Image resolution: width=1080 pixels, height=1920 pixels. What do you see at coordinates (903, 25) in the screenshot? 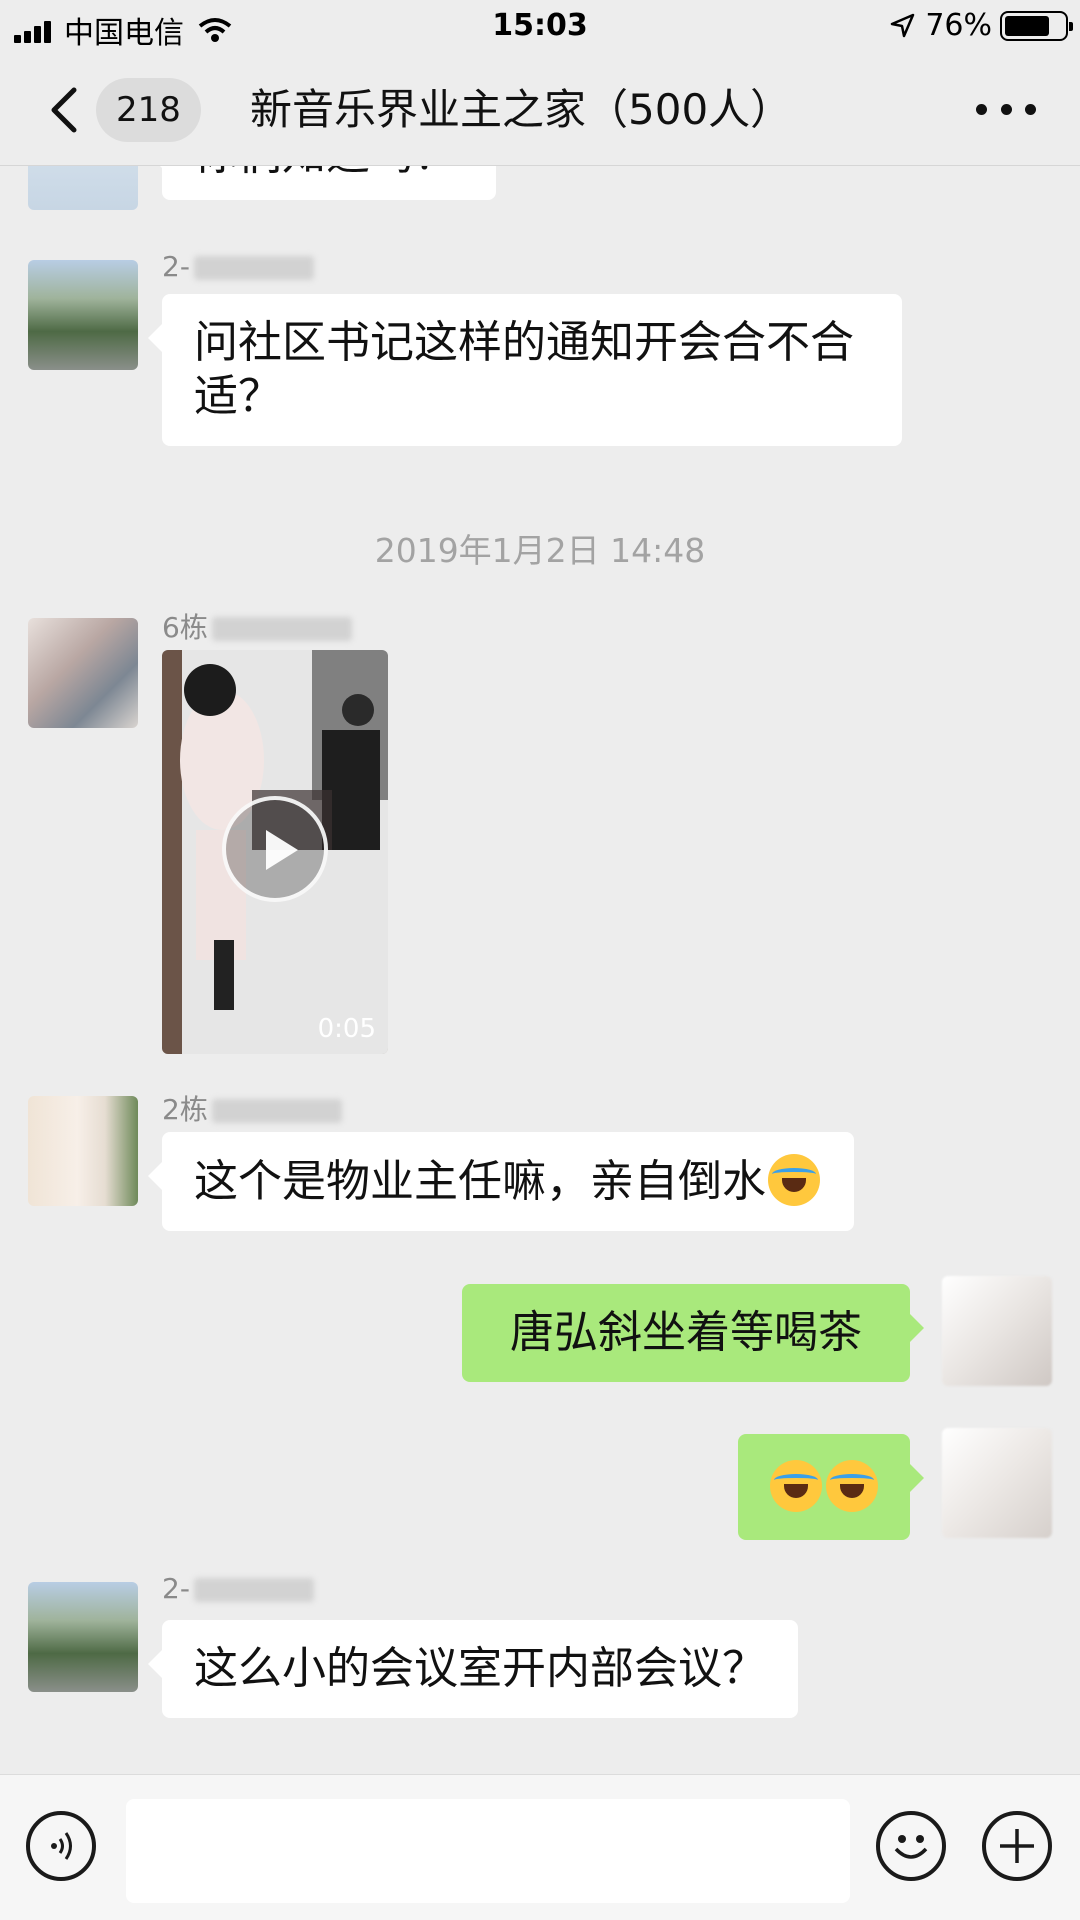
I see `location-arrow-icon` at bounding box center [903, 25].